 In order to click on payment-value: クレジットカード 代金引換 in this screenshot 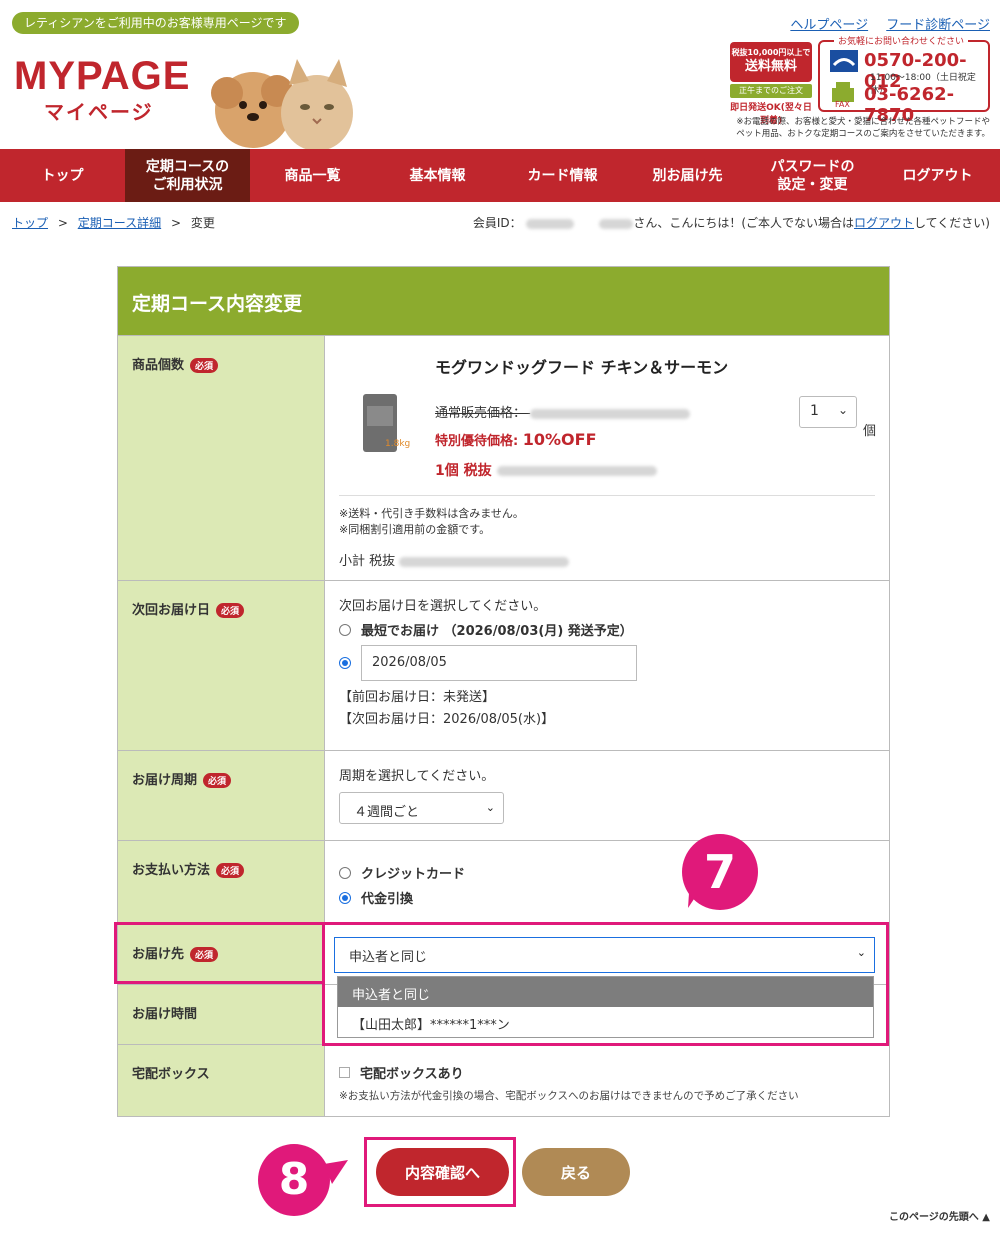, I will do `click(607, 882)`.